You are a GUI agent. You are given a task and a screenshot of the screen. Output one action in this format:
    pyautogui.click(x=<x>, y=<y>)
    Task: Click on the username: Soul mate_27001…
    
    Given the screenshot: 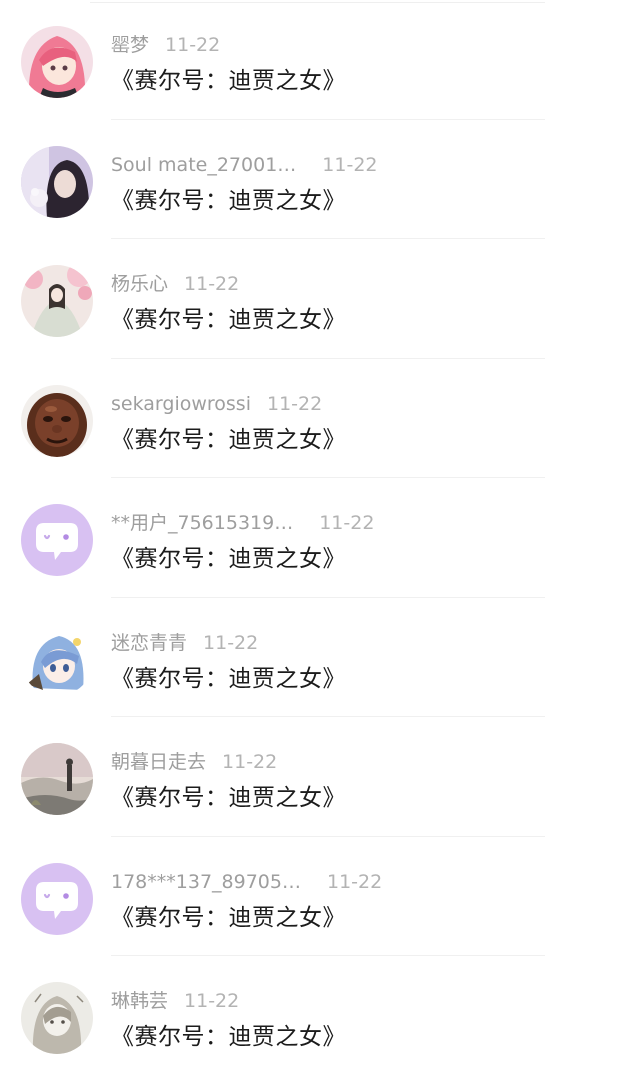 What is the action you would take?
    pyautogui.click(x=203, y=165)
    